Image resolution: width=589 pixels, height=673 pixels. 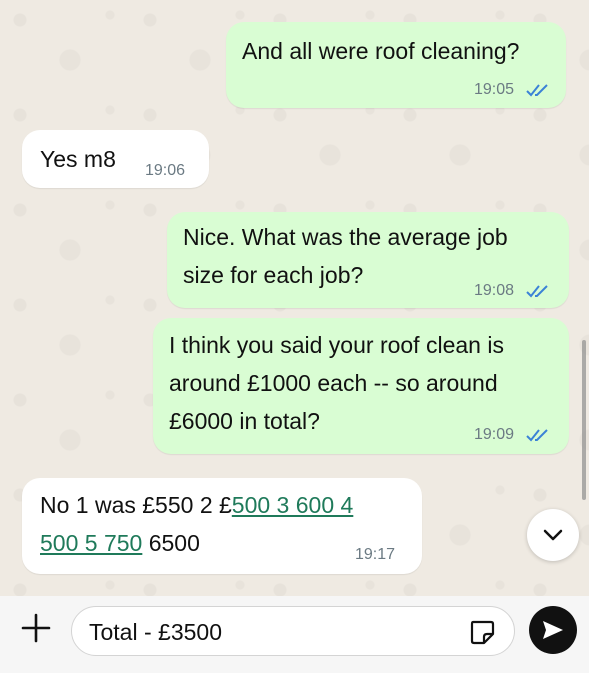 I want to click on phone-number-link: 500 3 600 4, so click(x=293, y=505).